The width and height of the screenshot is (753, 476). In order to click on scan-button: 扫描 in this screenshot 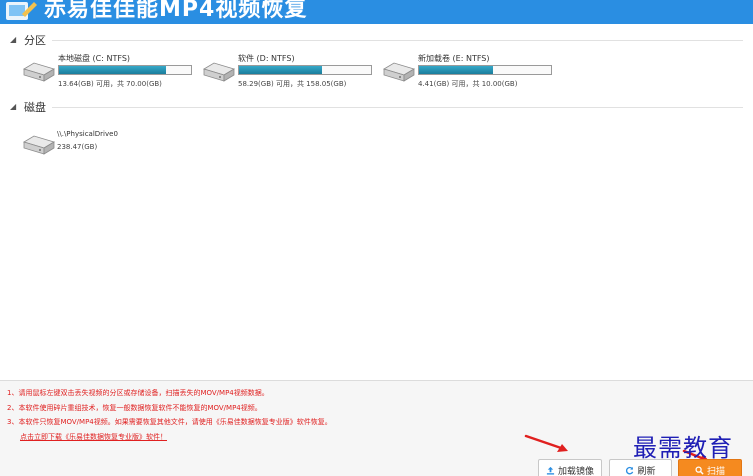, I will do `click(710, 467)`.